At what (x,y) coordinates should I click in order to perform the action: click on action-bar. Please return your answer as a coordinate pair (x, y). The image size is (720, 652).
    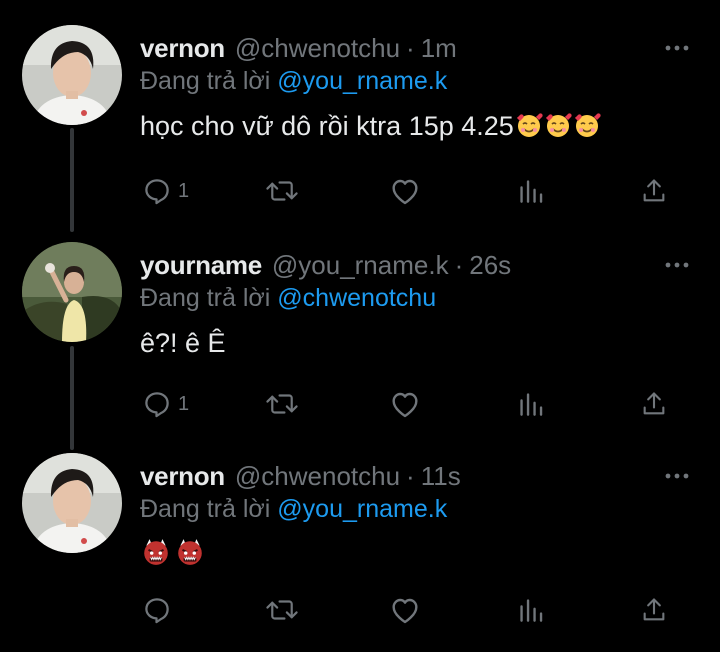
    Looking at the image, I should click on (360, 610).